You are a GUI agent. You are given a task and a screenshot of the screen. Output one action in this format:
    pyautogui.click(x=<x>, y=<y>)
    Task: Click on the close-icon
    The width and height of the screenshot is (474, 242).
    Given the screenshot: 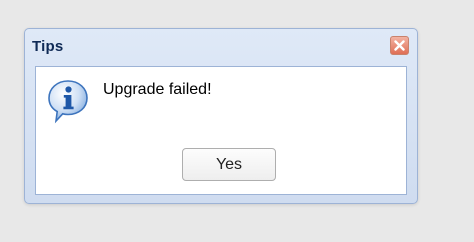 What is the action you would take?
    pyautogui.click(x=399, y=45)
    